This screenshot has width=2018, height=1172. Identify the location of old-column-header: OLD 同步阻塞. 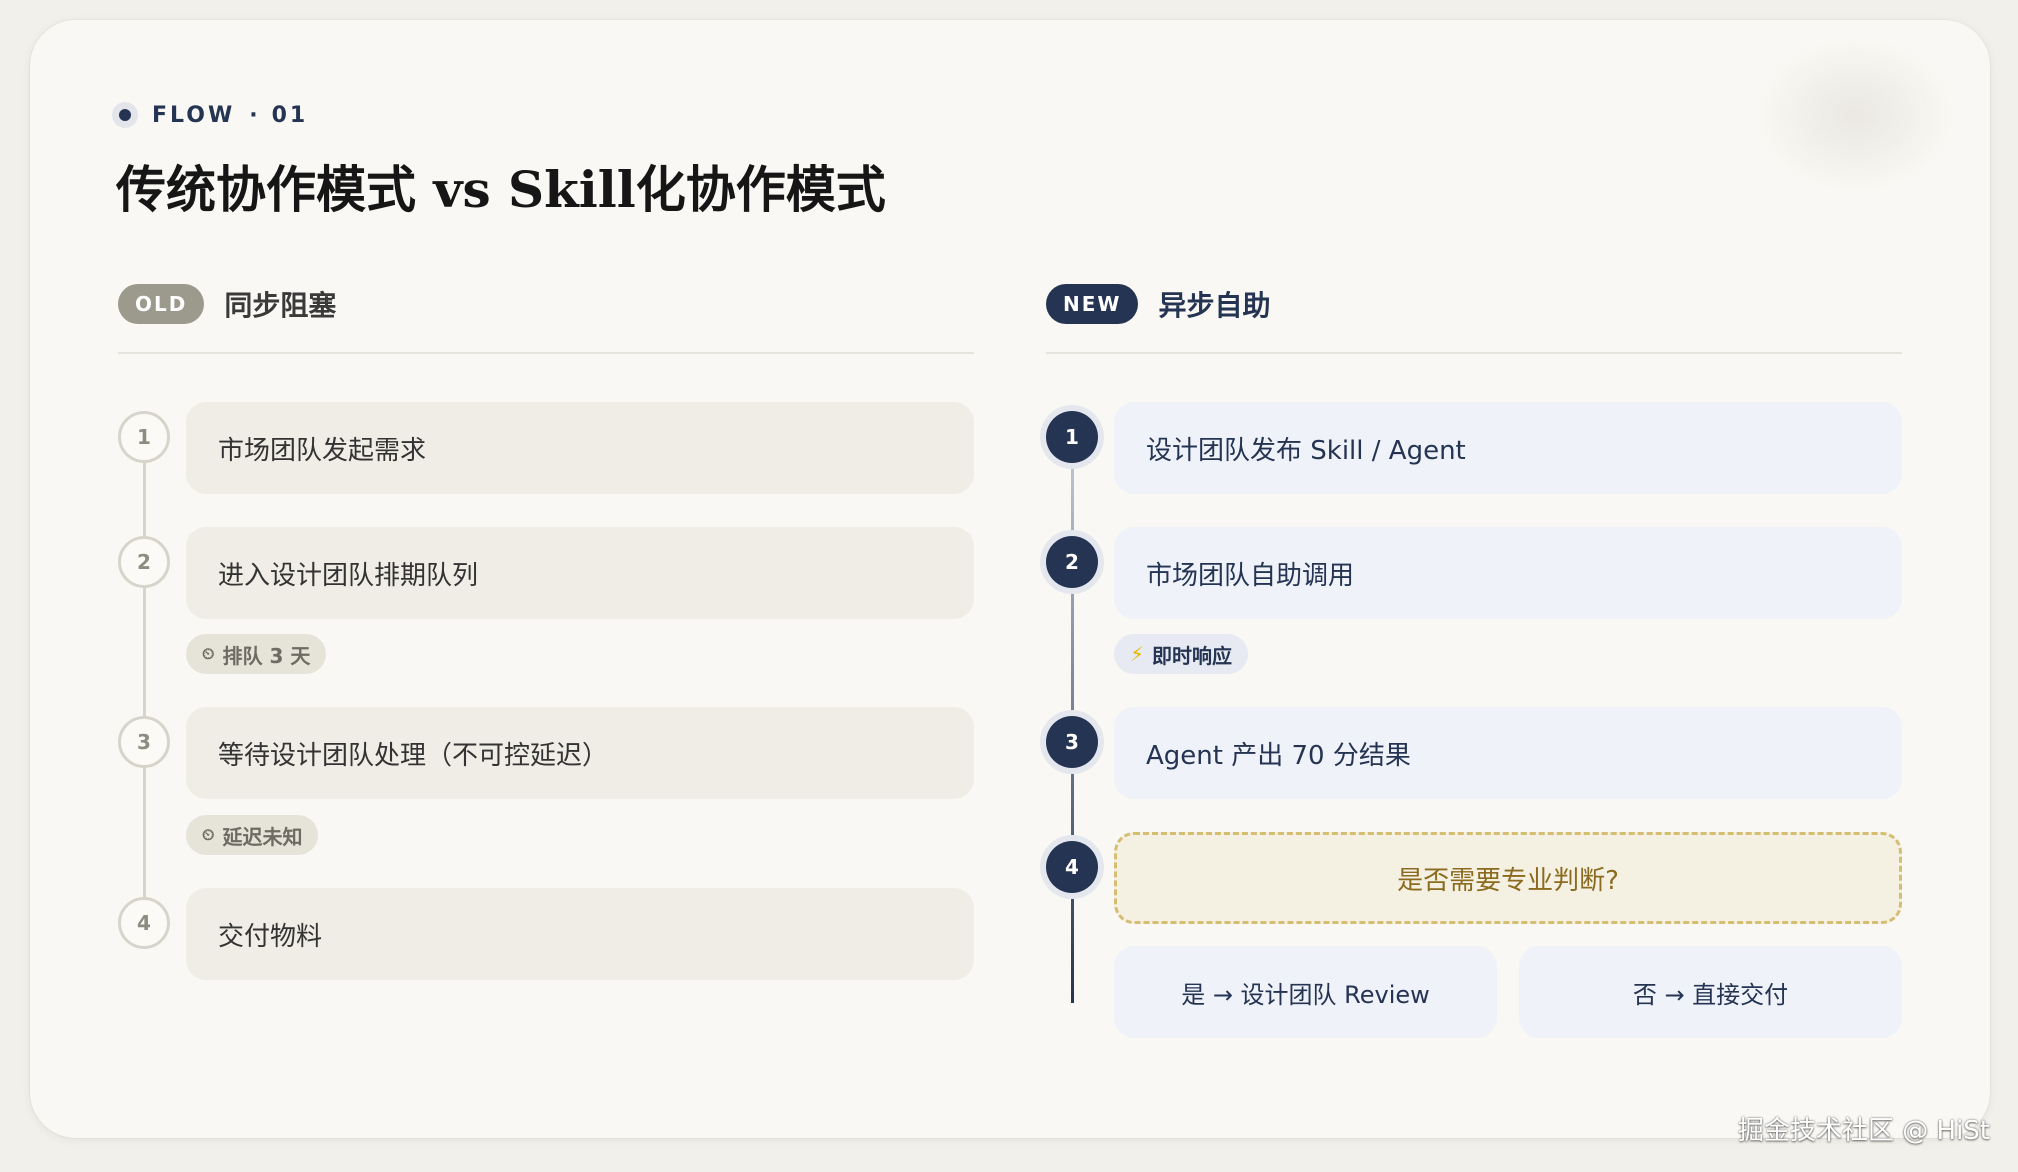
(227, 304).